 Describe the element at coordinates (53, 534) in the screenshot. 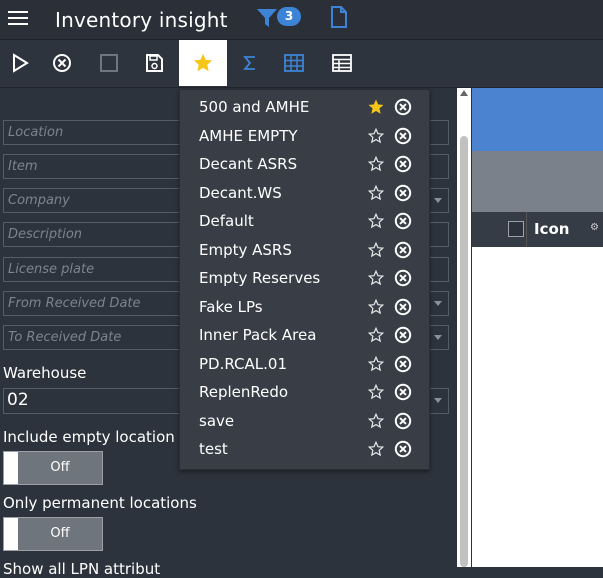

I see `only-permanent-toggle: Off` at that location.